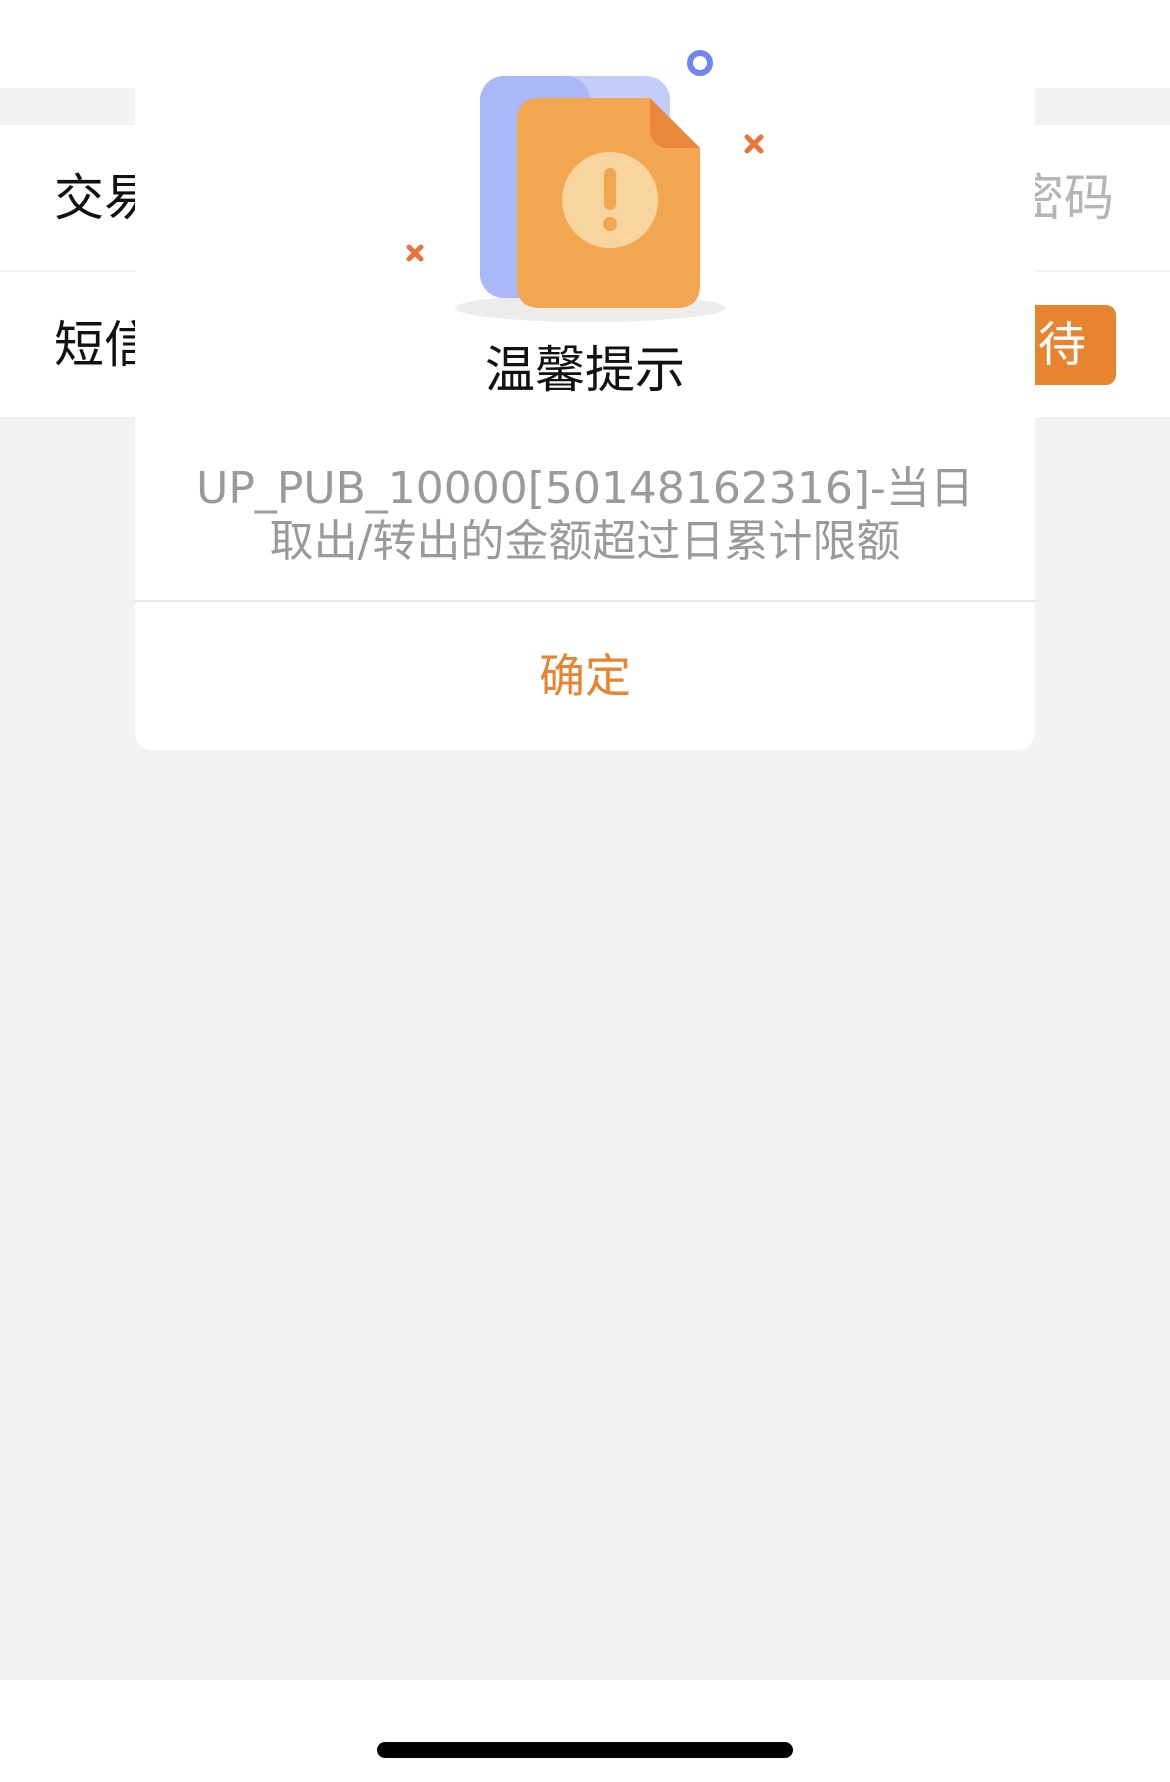 This screenshot has height=1782, width=1170. Describe the element at coordinates (585, 186) in the screenshot. I see `warning-document-icon` at that location.